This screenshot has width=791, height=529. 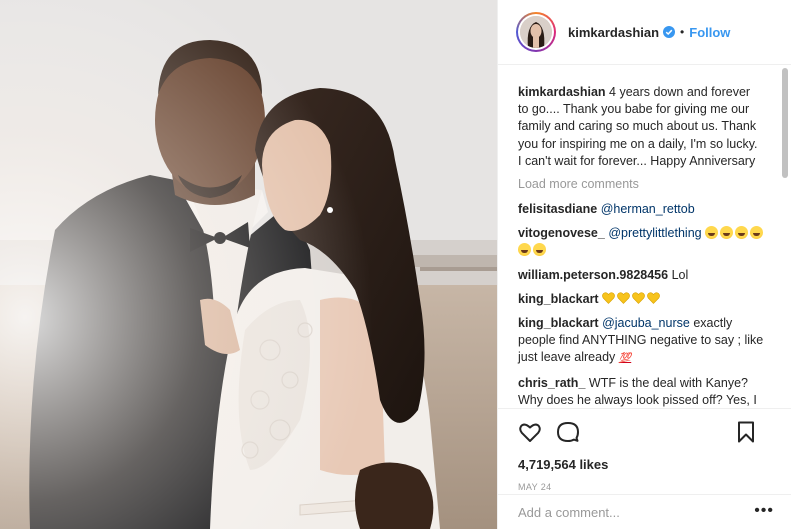 What do you see at coordinates (669, 32) in the screenshot?
I see `verified-badge-icon` at bounding box center [669, 32].